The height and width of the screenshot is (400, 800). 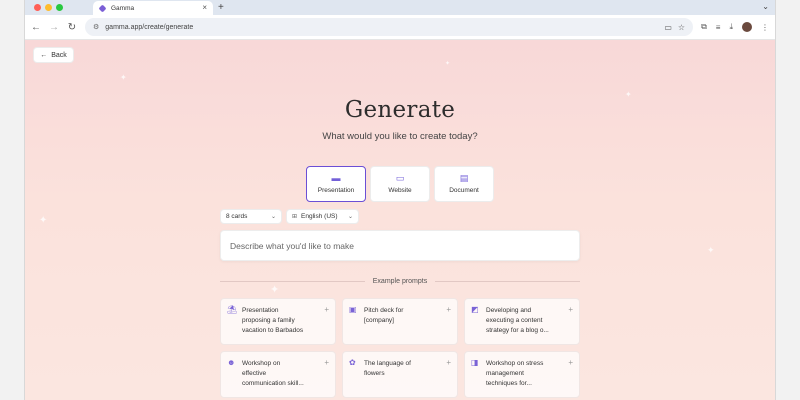 What do you see at coordinates (153, 8) in the screenshot?
I see `browser-tab: Gamma ×` at bounding box center [153, 8].